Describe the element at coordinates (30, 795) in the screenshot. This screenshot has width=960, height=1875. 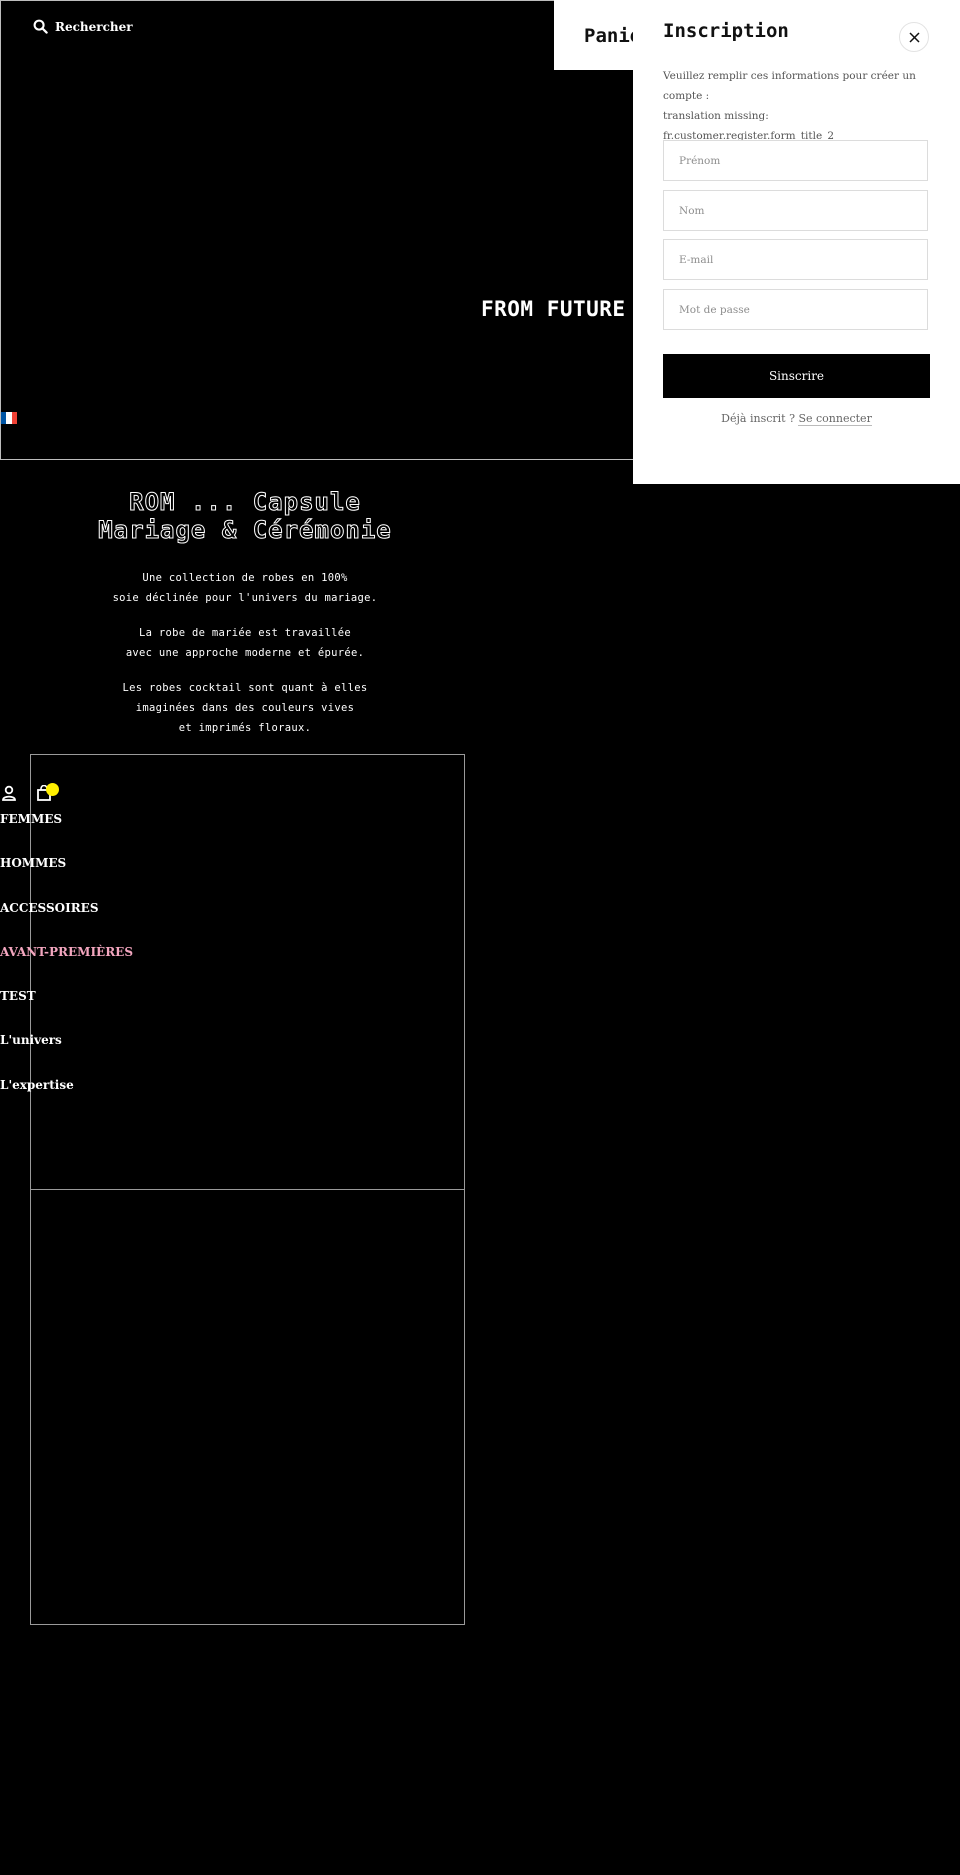
I see `header-icons` at that location.